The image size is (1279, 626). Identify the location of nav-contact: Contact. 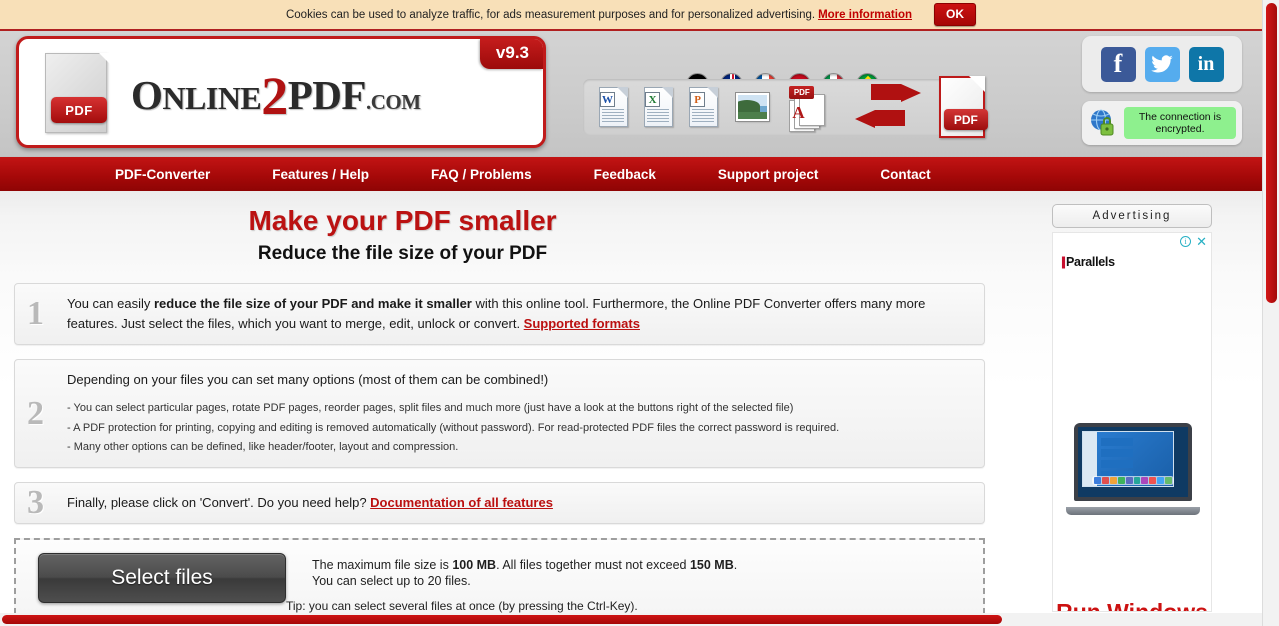
(905, 174).